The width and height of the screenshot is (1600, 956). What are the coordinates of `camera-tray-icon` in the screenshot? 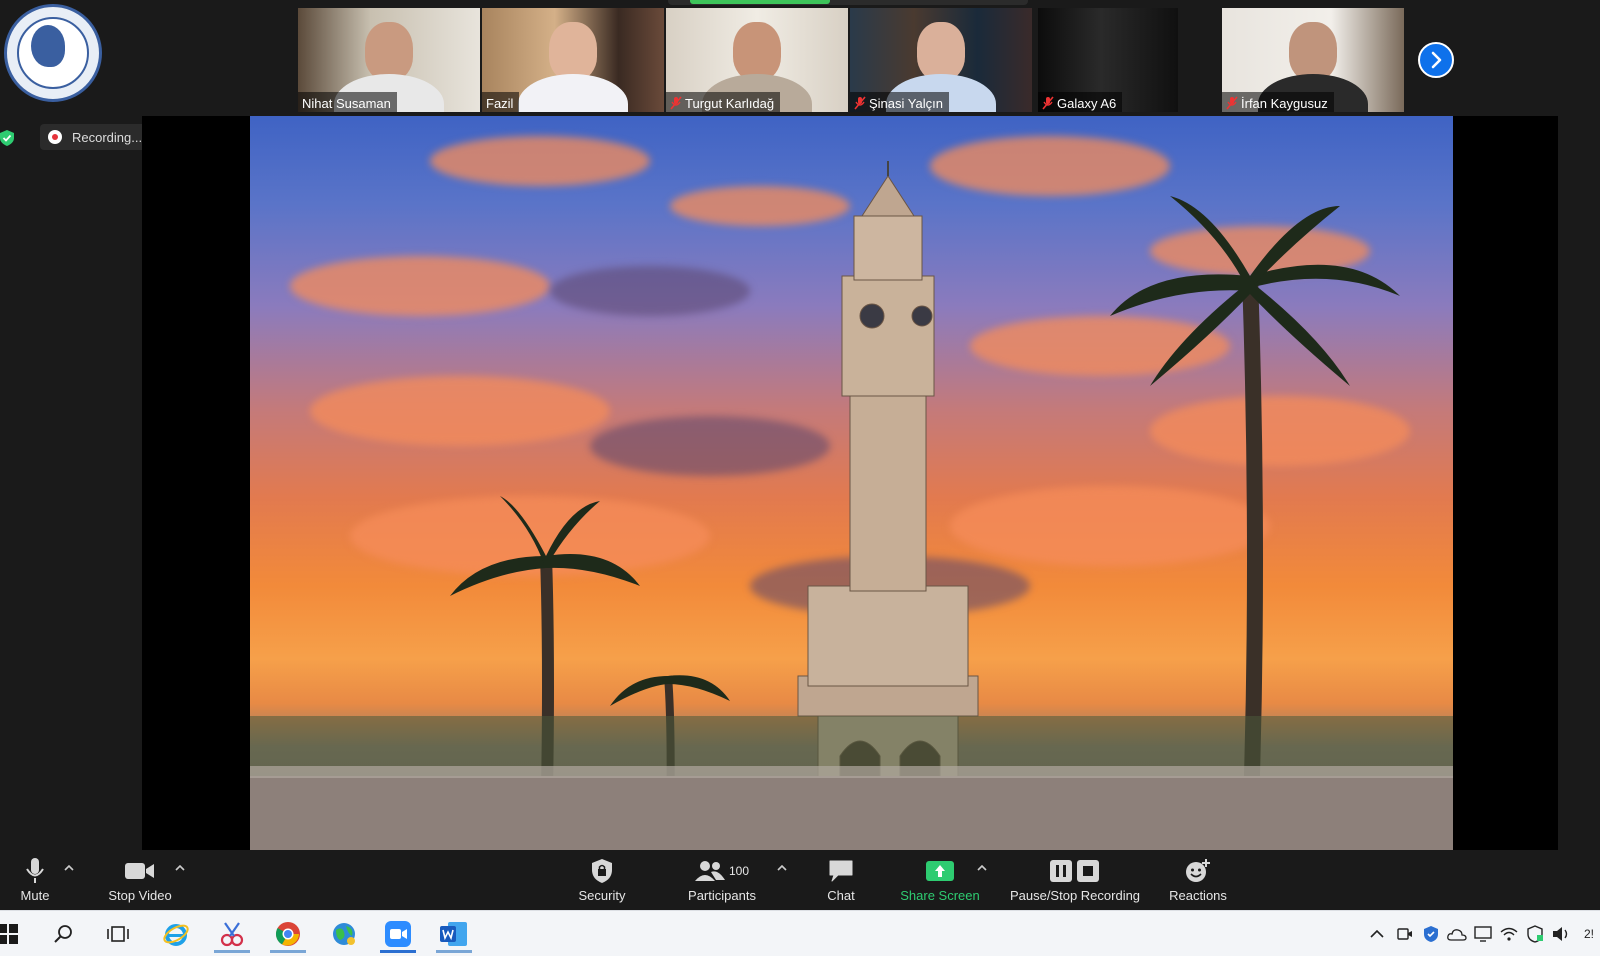 It's located at (1404, 934).